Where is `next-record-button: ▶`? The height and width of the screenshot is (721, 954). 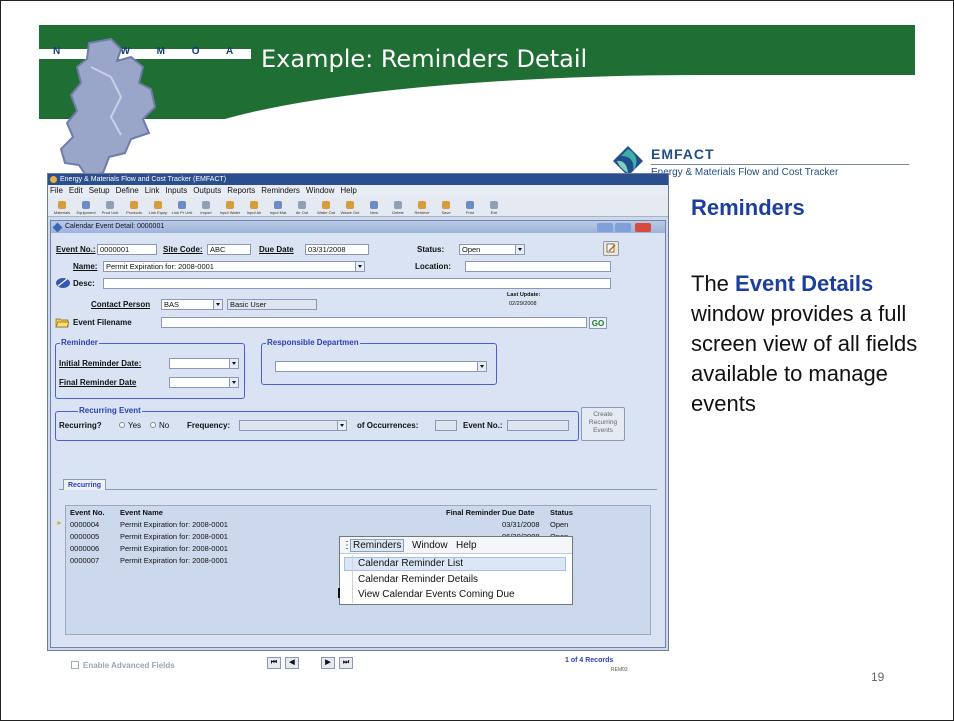
next-record-button: ▶ is located at coordinates (328, 663).